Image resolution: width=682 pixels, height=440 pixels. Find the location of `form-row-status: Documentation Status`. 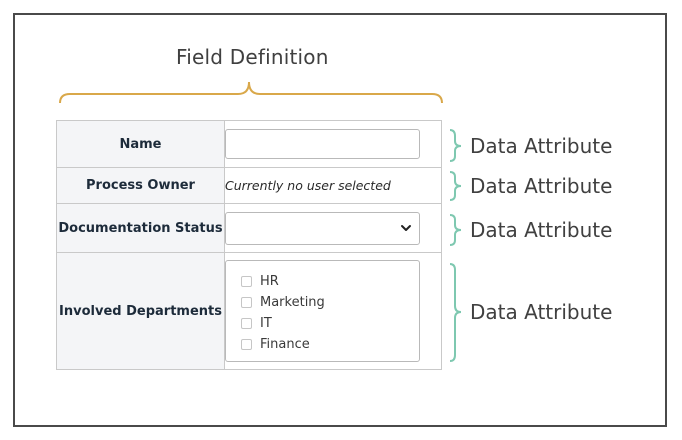

form-row-status: Documentation Status is located at coordinates (249, 228).